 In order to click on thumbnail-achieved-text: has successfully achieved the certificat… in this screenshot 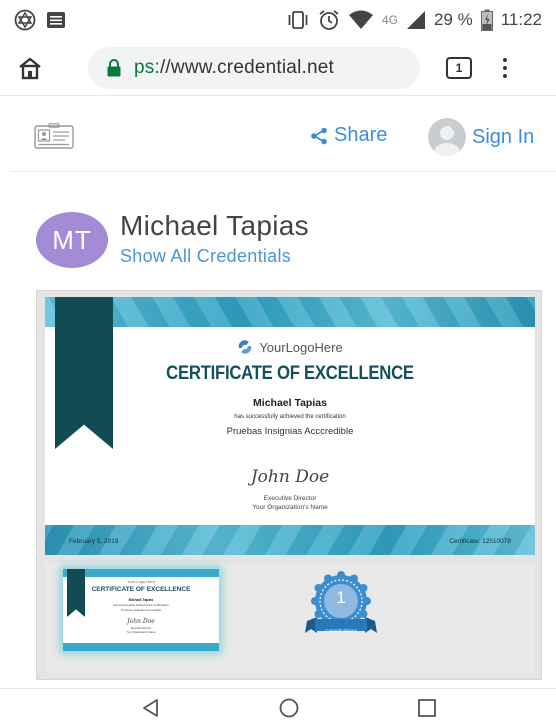, I will do `click(141, 605)`.